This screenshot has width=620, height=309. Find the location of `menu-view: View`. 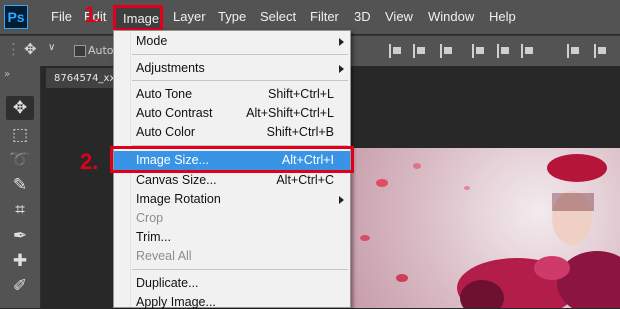

menu-view: View is located at coordinates (399, 16).